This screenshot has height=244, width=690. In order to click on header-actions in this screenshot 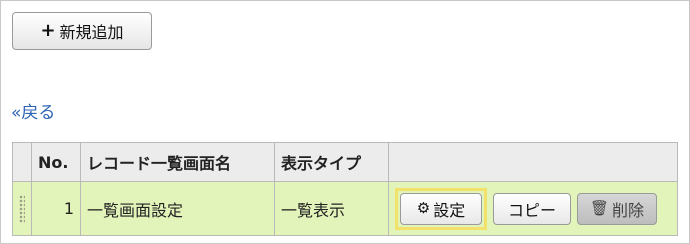, I will do `click(533, 162)`.